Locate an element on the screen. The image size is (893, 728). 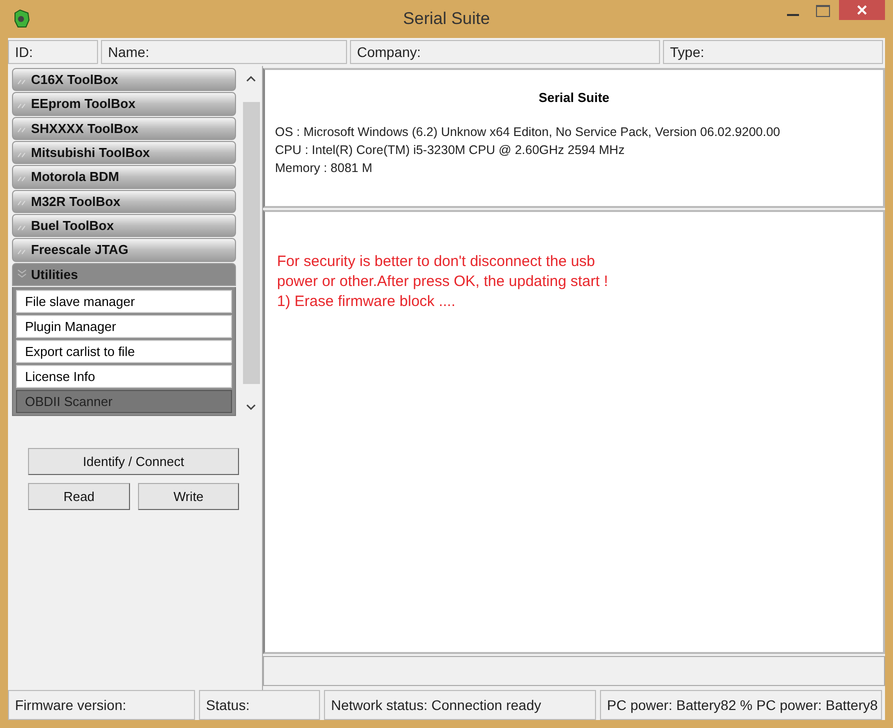
toolbox-header: C16X ToolBox is located at coordinates (124, 80).